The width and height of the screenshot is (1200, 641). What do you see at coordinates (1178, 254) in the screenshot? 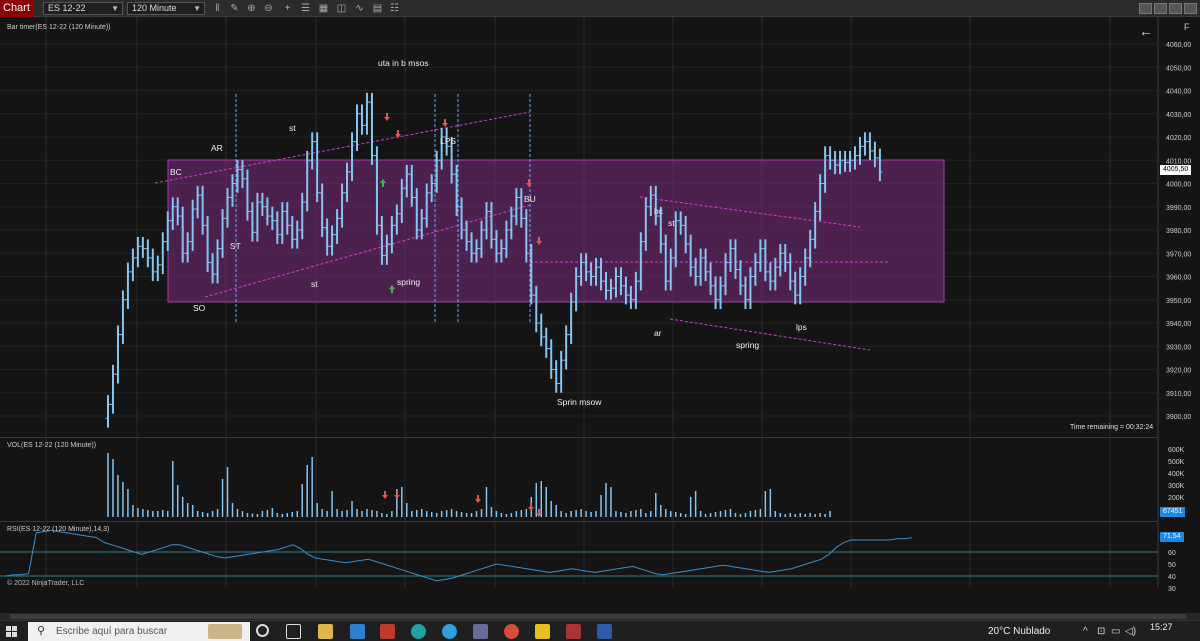
I see `price-tick-label: 3970,00` at bounding box center [1178, 254].